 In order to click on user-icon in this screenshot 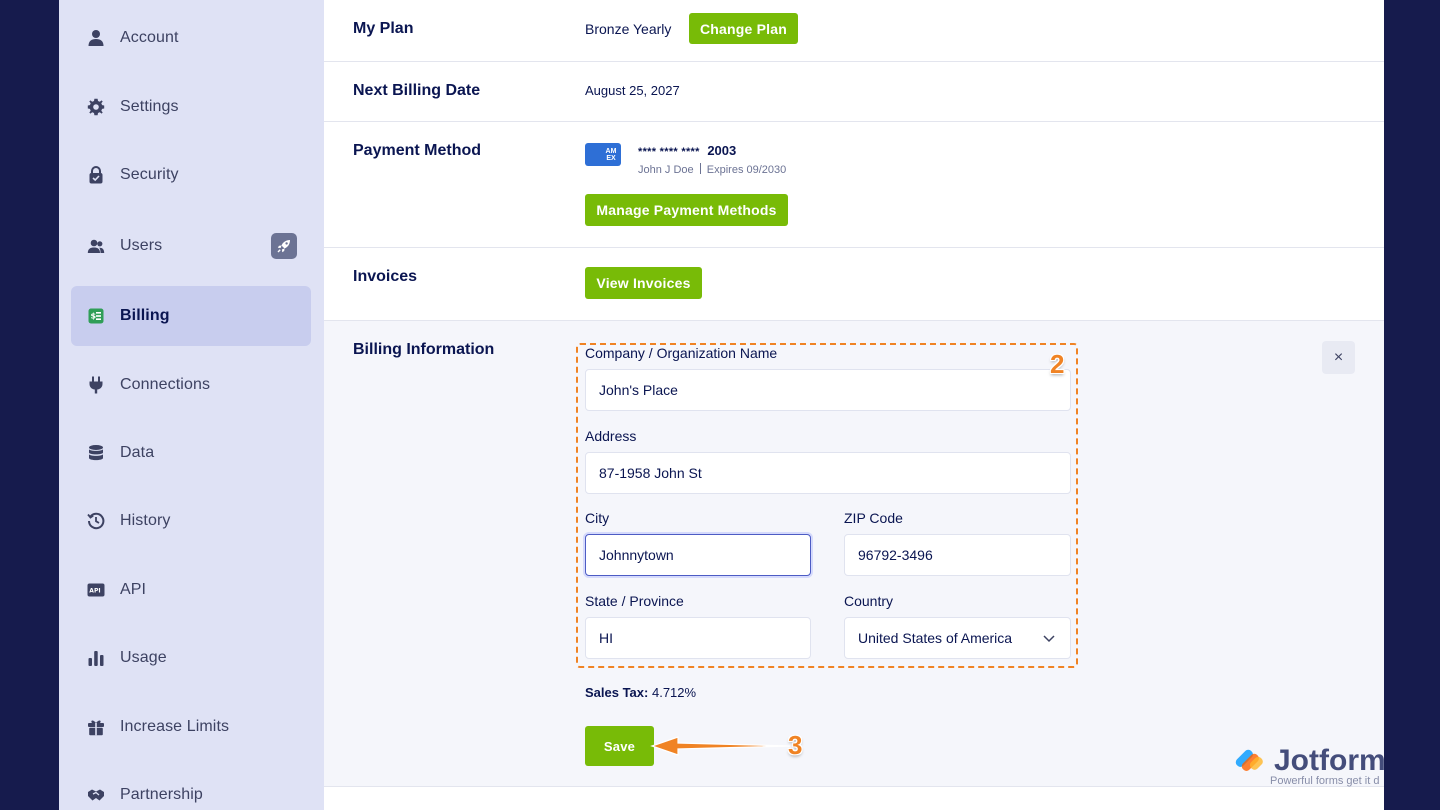, I will do `click(96, 38)`.